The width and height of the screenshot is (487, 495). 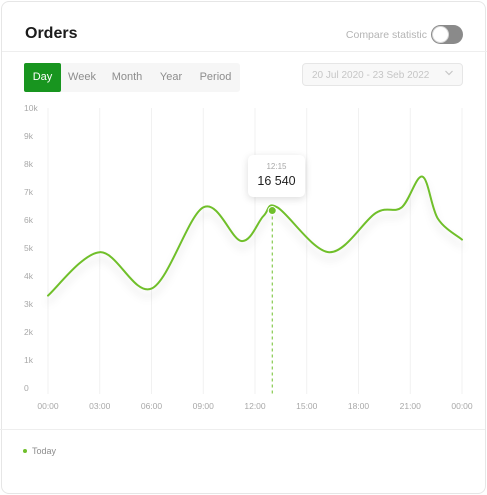 I want to click on y-tick-label: 8k, so click(x=29, y=164).